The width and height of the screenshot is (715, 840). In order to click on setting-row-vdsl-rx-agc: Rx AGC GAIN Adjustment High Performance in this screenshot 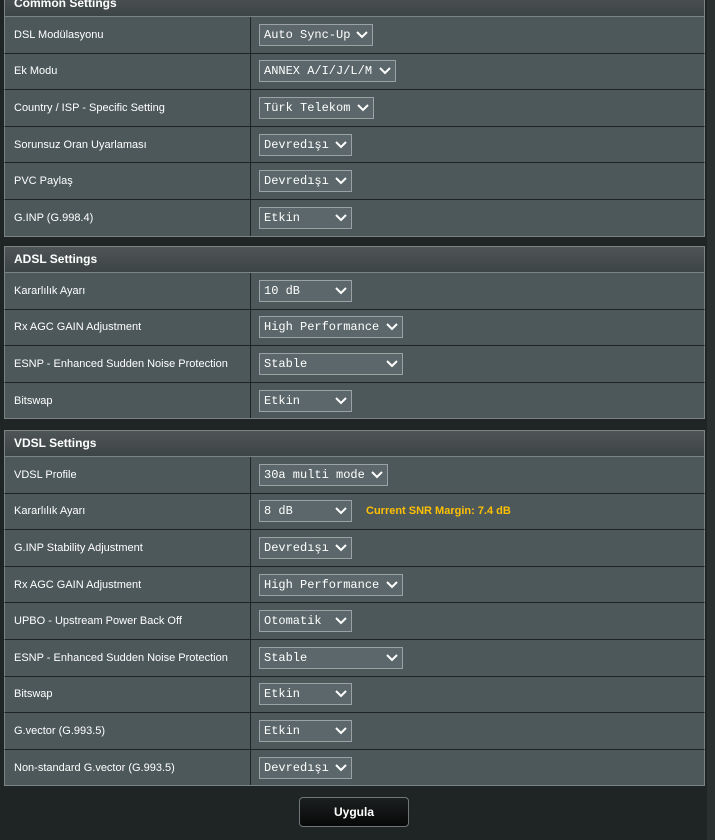, I will do `click(354, 585)`.